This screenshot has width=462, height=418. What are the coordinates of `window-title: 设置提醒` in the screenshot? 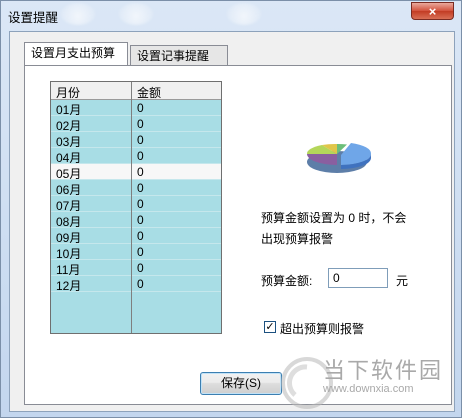 It's located at (33, 18).